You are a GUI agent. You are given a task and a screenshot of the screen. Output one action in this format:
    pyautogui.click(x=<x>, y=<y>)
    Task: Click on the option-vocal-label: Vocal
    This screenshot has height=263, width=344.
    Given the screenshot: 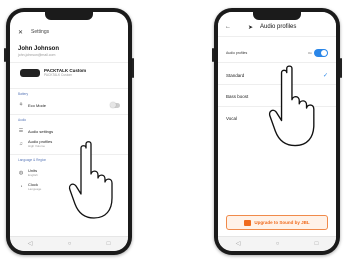 What is the action you would take?
    pyautogui.click(x=232, y=118)
    